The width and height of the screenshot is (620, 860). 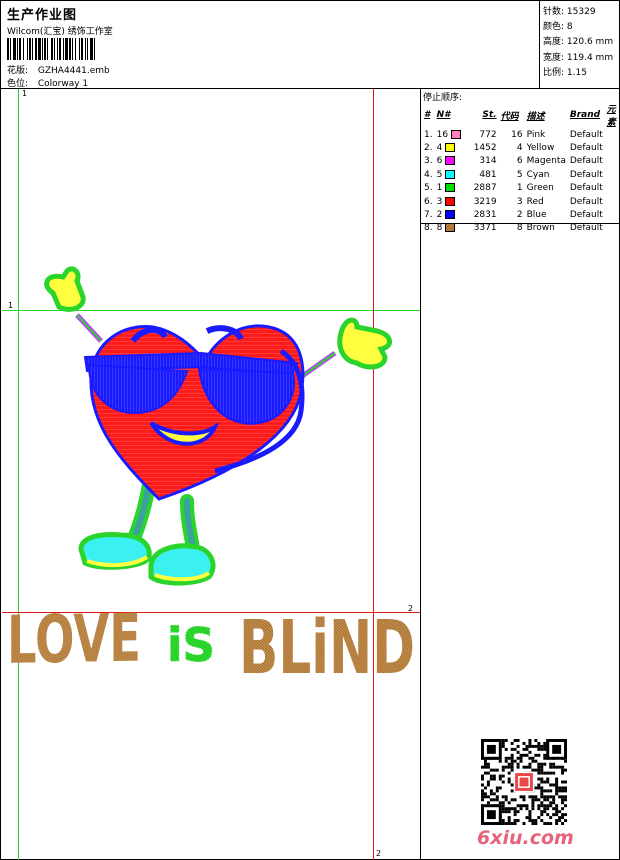 I want to click on color-stop-row: 8. 8 3371 8 Brown Default, so click(x=520, y=228).